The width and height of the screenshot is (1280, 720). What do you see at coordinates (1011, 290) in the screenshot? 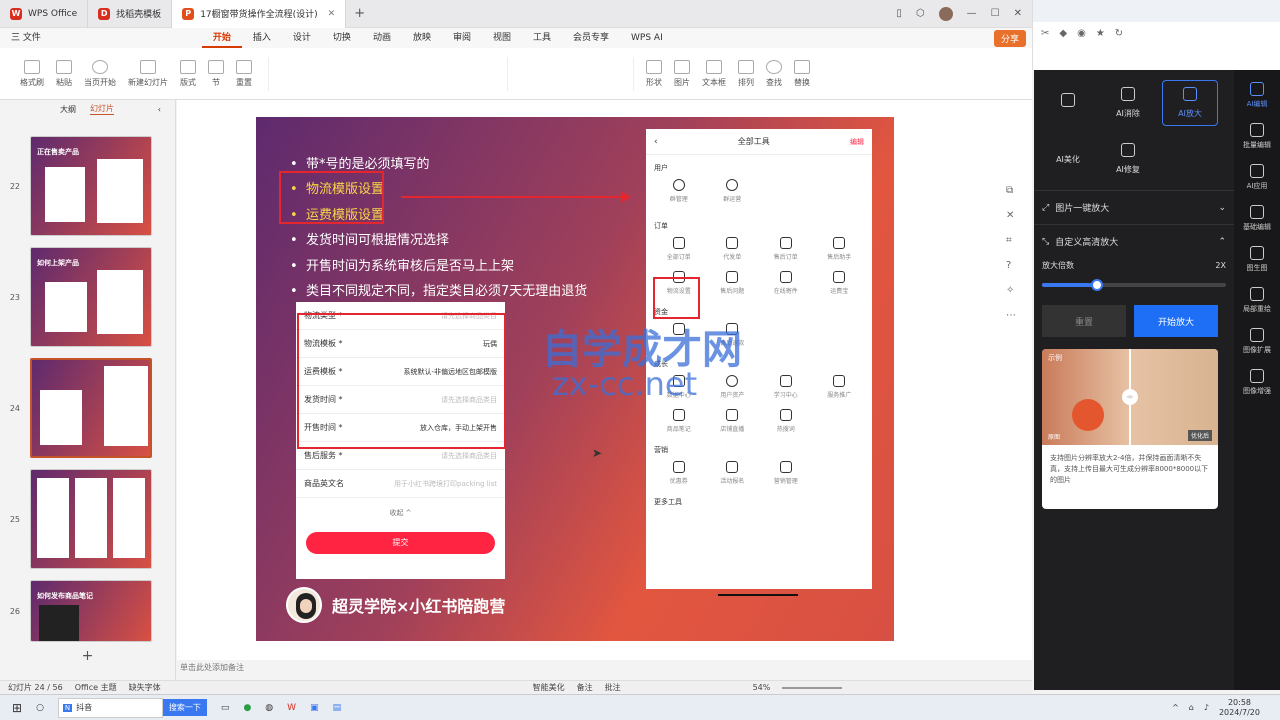
I see `magic-icon: ✧` at bounding box center [1011, 290].